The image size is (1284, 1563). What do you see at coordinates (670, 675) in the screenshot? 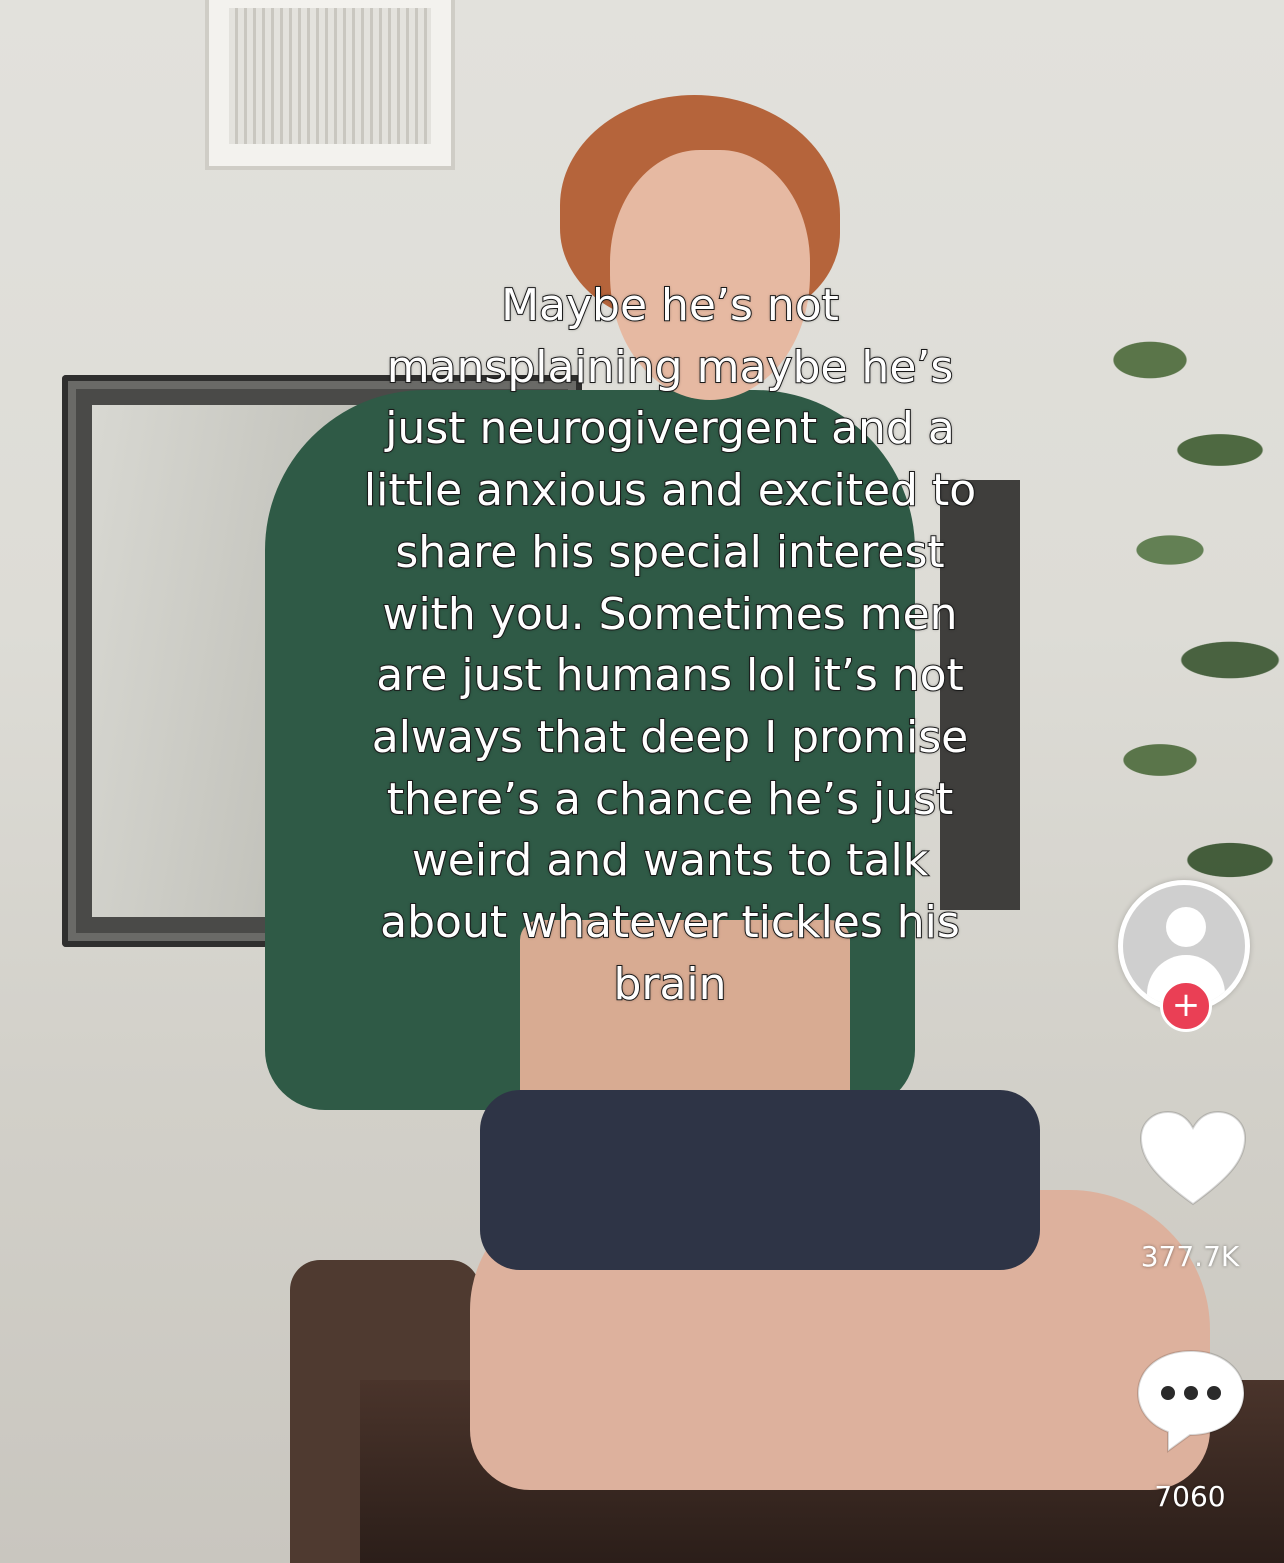
I see `caption-line: are just humans lol it’s not` at bounding box center [670, 675].